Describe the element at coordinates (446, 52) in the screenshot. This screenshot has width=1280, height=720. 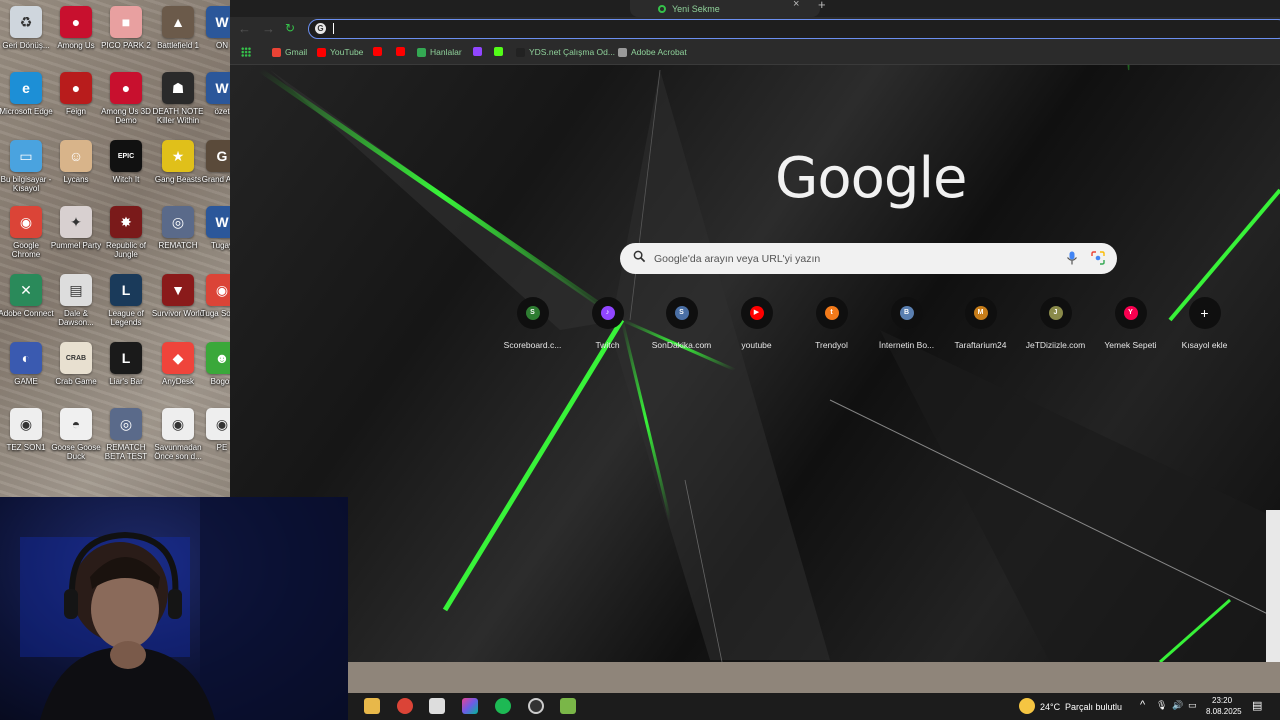
I see `bookmark-label: Hanlalar` at that location.